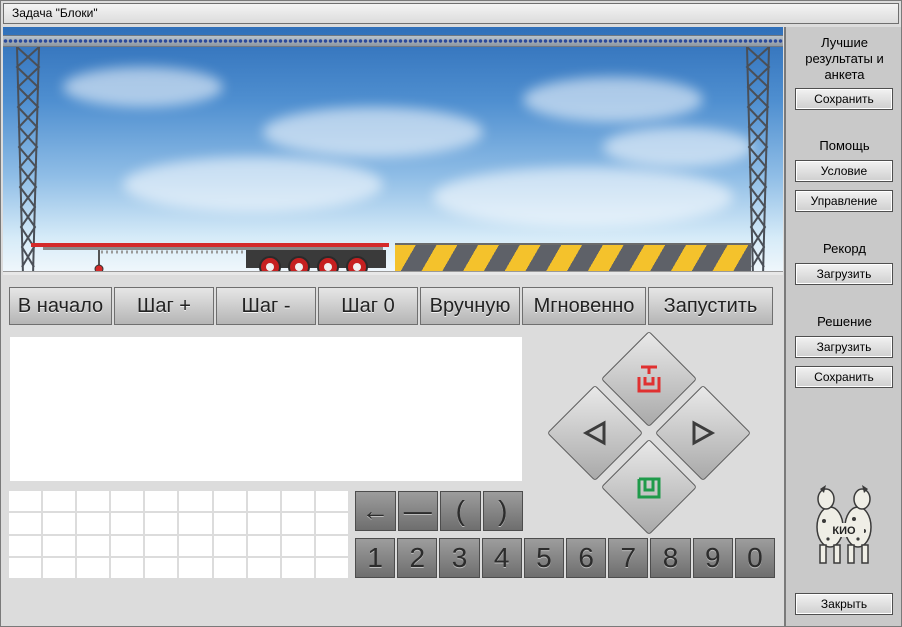 This screenshot has height=627, width=902. Describe the element at coordinates (451, 13) in the screenshot. I see `window-title: Задача "Блоки"` at that location.